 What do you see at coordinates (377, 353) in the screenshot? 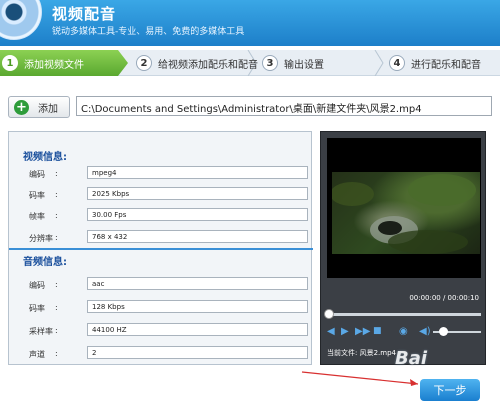
I see `current-file-name: 风景2.mp4` at bounding box center [377, 353].